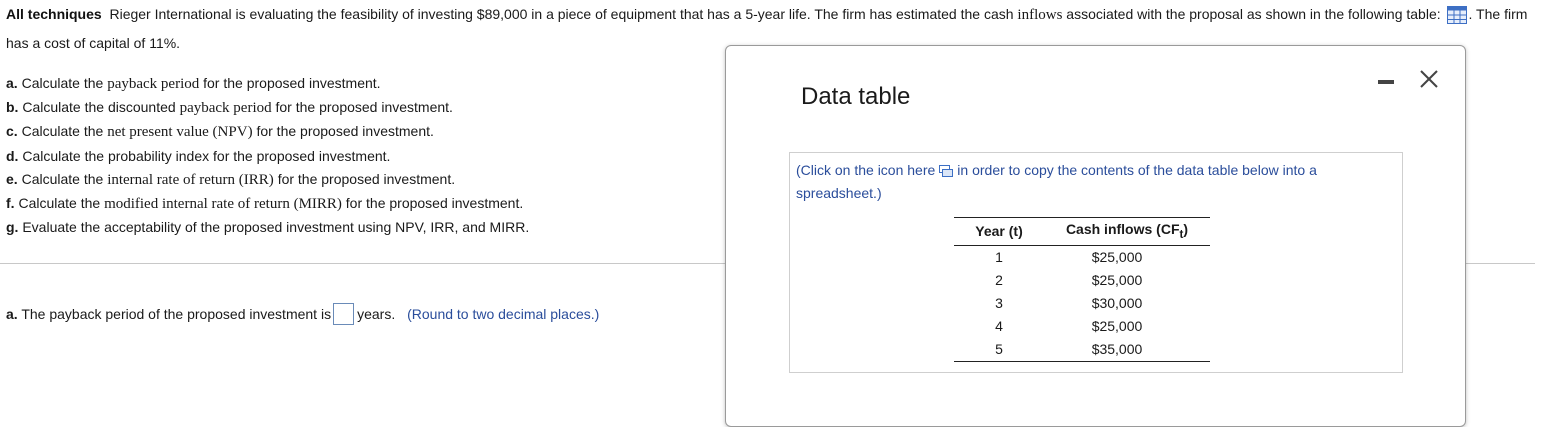 The height and width of the screenshot is (427, 1555). I want to click on answer-letter: a., so click(12, 314).